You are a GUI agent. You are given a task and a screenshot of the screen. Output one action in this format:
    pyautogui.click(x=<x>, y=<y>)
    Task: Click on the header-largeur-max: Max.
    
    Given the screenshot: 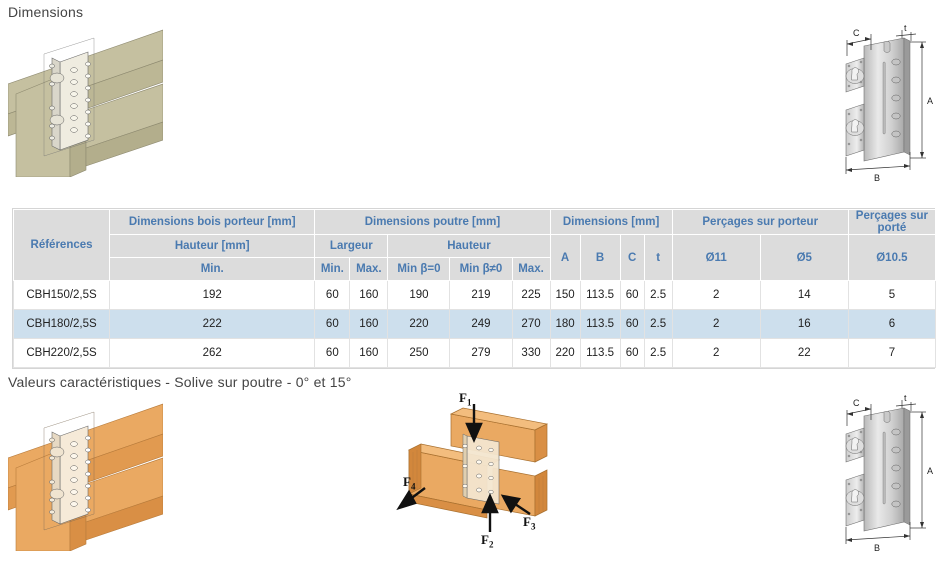 What is the action you would take?
    pyautogui.click(x=369, y=269)
    